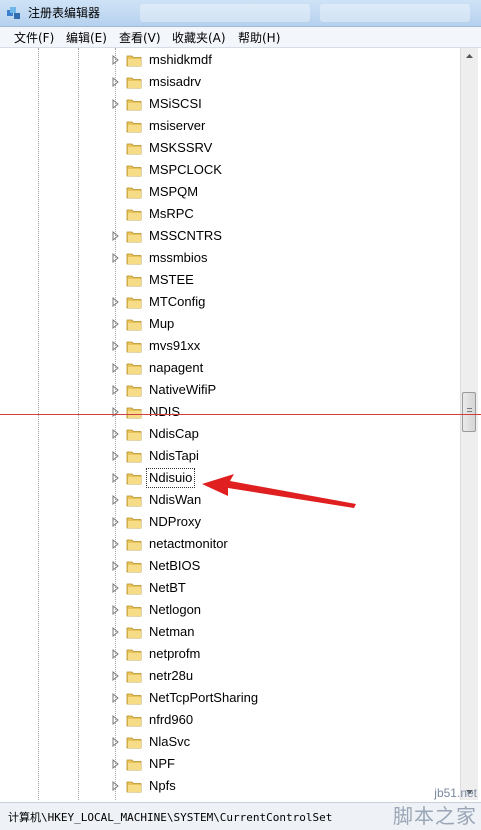 Image resolution: width=481 pixels, height=830 pixels. What do you see at coordinates (233, 390) in the screenshot?
I see `tree-node: NativeWifiP` at bounding box center [233, 390].